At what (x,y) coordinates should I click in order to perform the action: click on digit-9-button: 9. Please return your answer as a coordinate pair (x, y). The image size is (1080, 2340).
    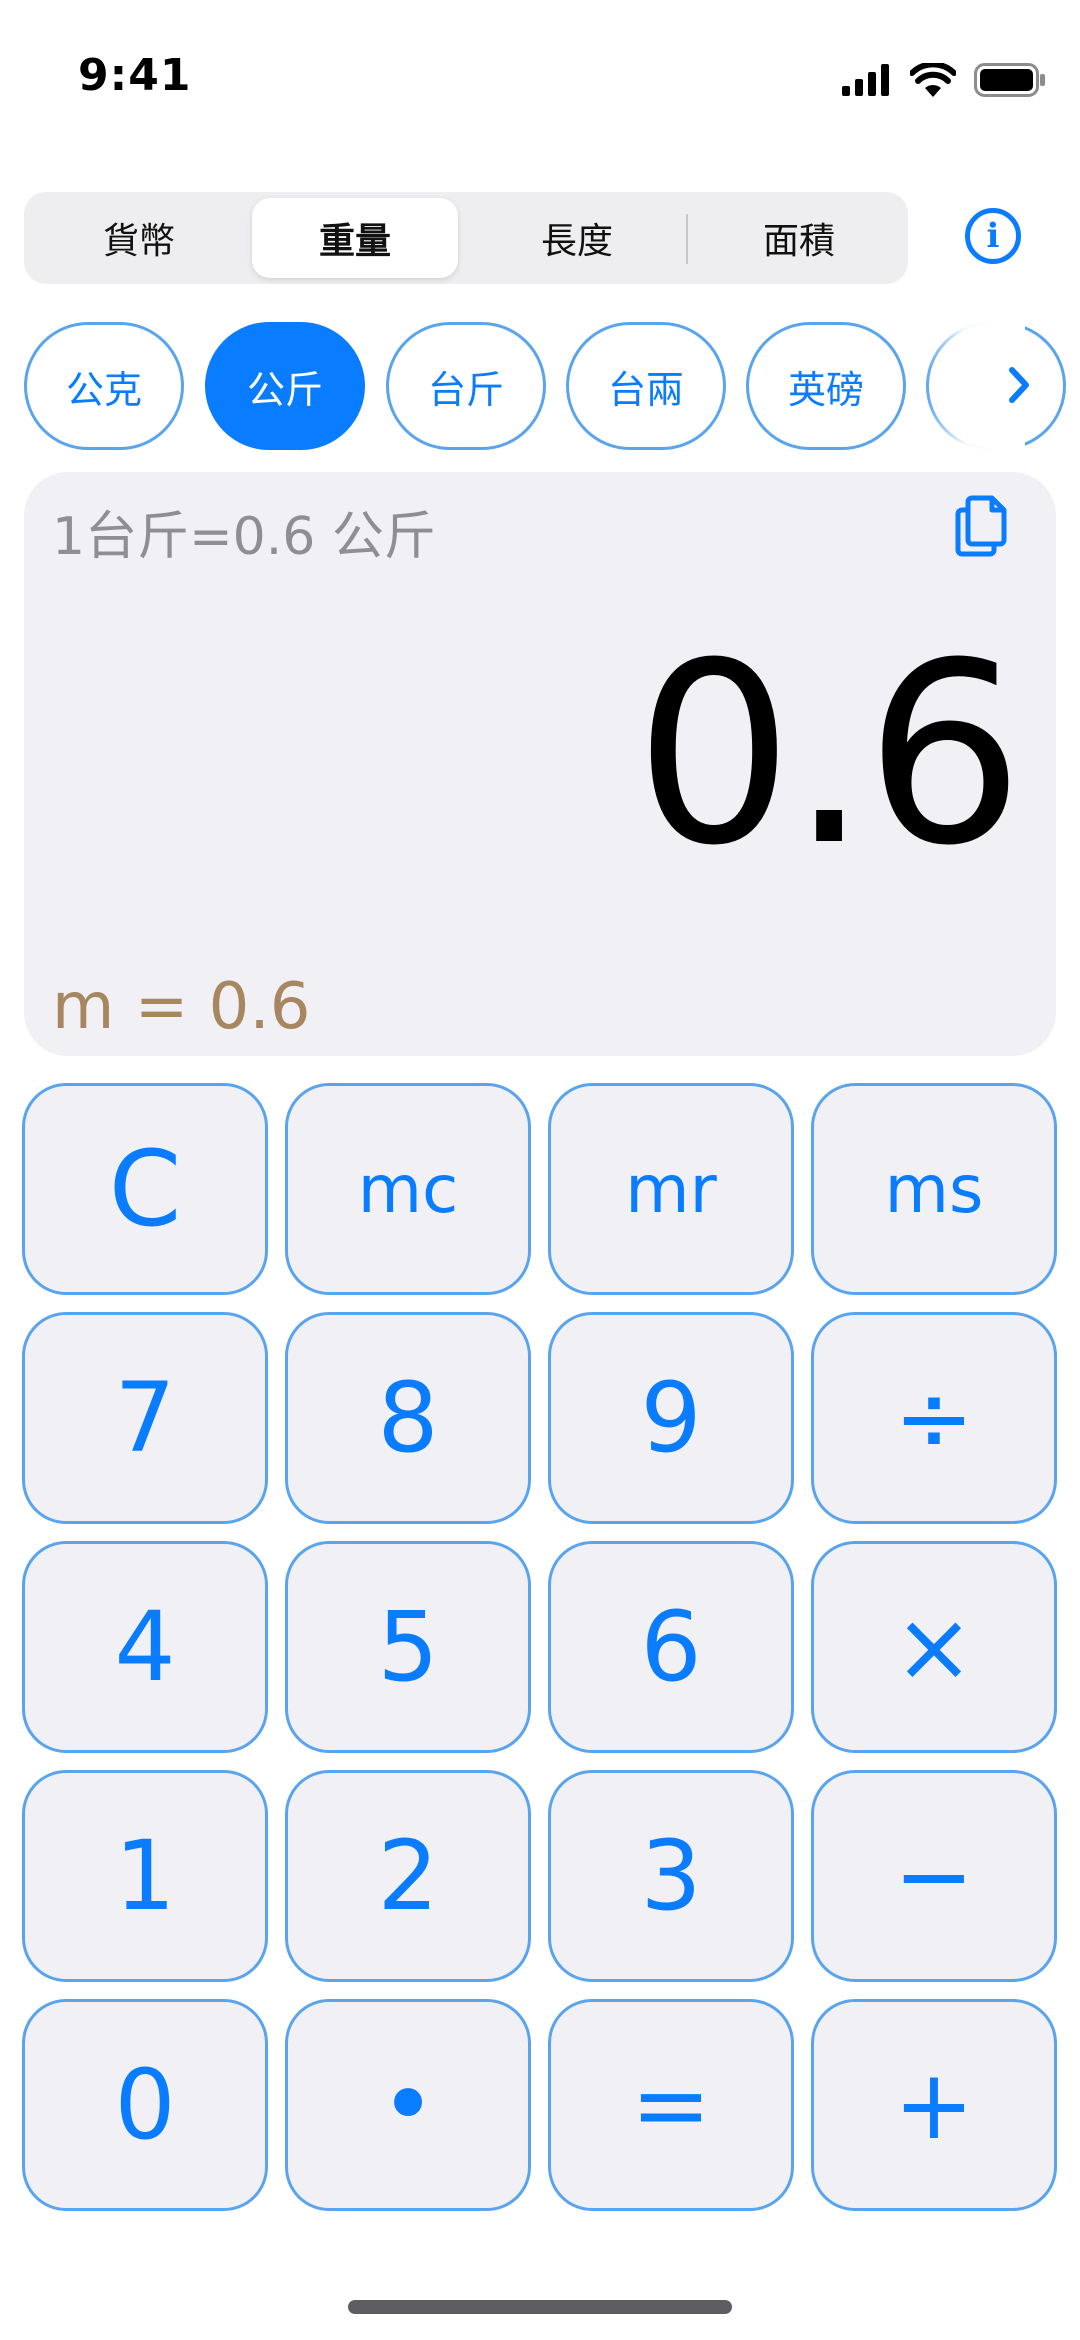
    Looking at the image, I should click on (671, 1418).